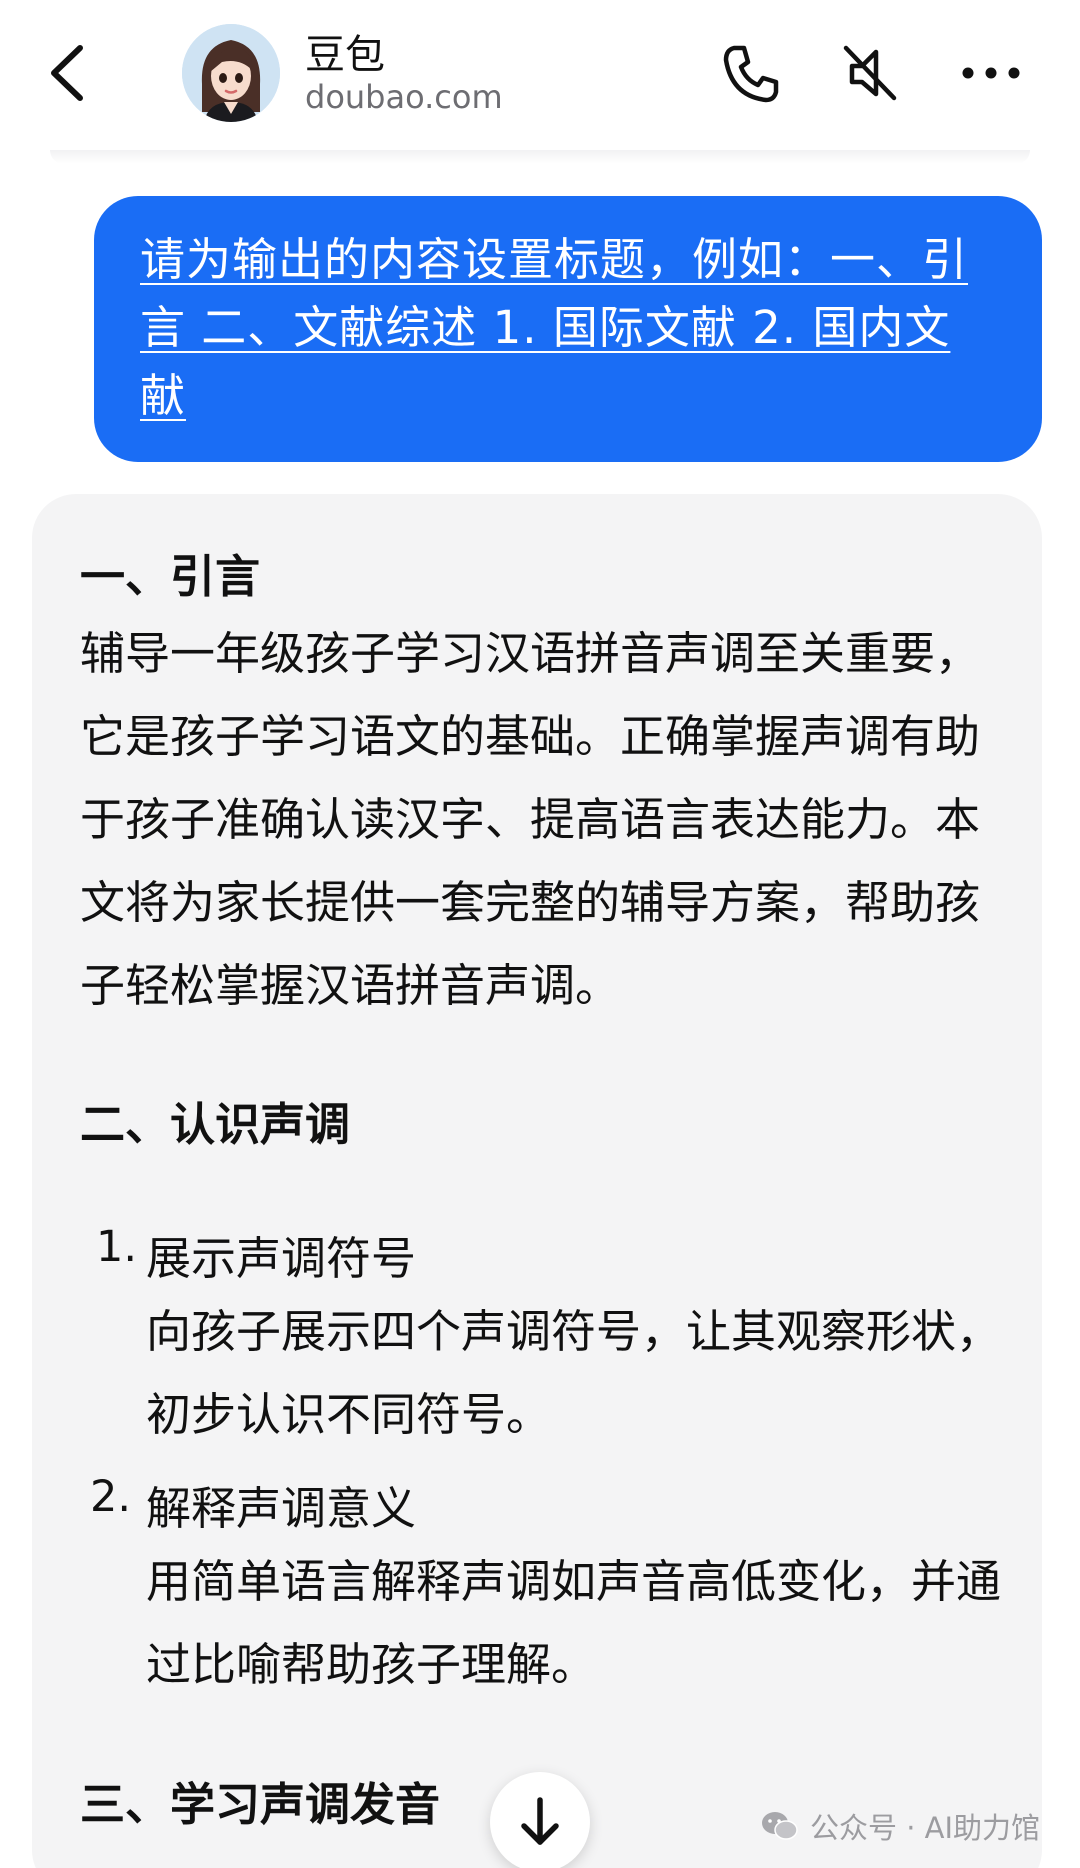 The width and height of the screenshot is (1080, 1868). I want to click on section-heading-3: 三、学习声调发音, so click(260, 1804).